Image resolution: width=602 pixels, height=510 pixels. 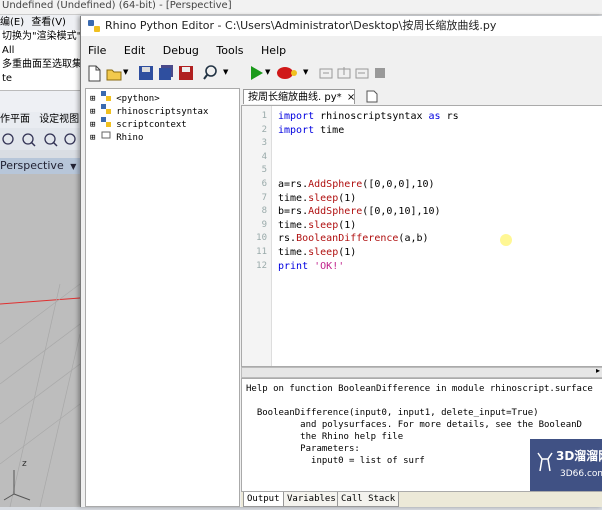 What do you see at coordinates (146, 73) in the screenshot?
I see `save-icon` at bounding box center [146, 73].